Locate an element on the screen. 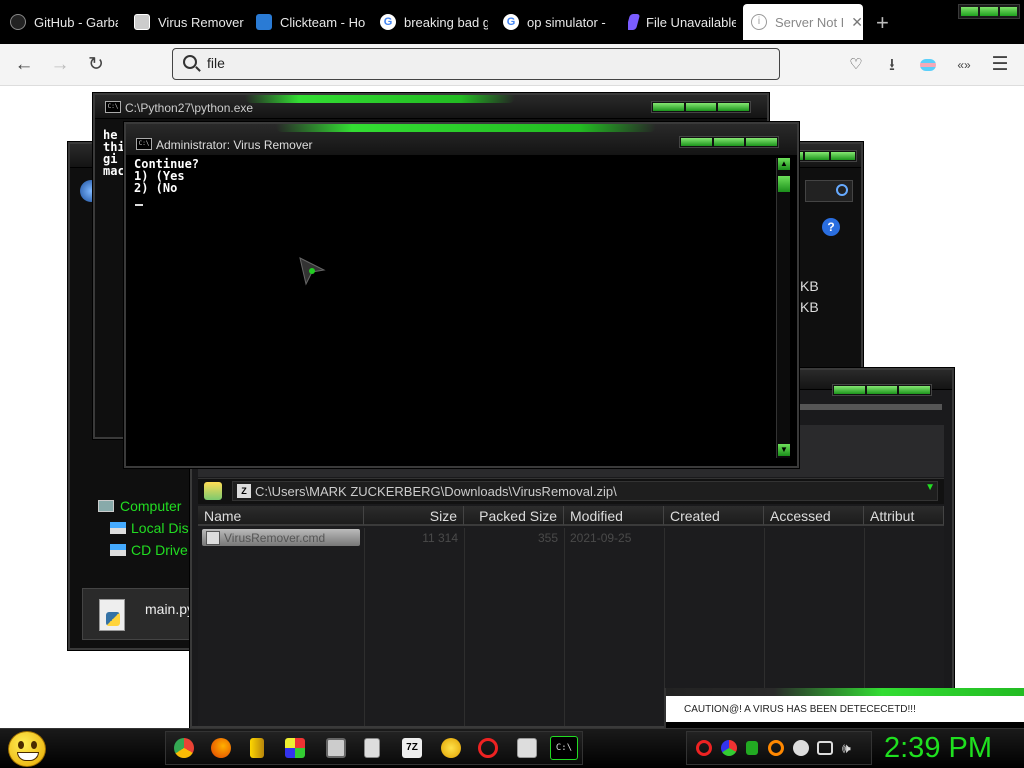  file-name: main.py is located at coordinates (170, 609).